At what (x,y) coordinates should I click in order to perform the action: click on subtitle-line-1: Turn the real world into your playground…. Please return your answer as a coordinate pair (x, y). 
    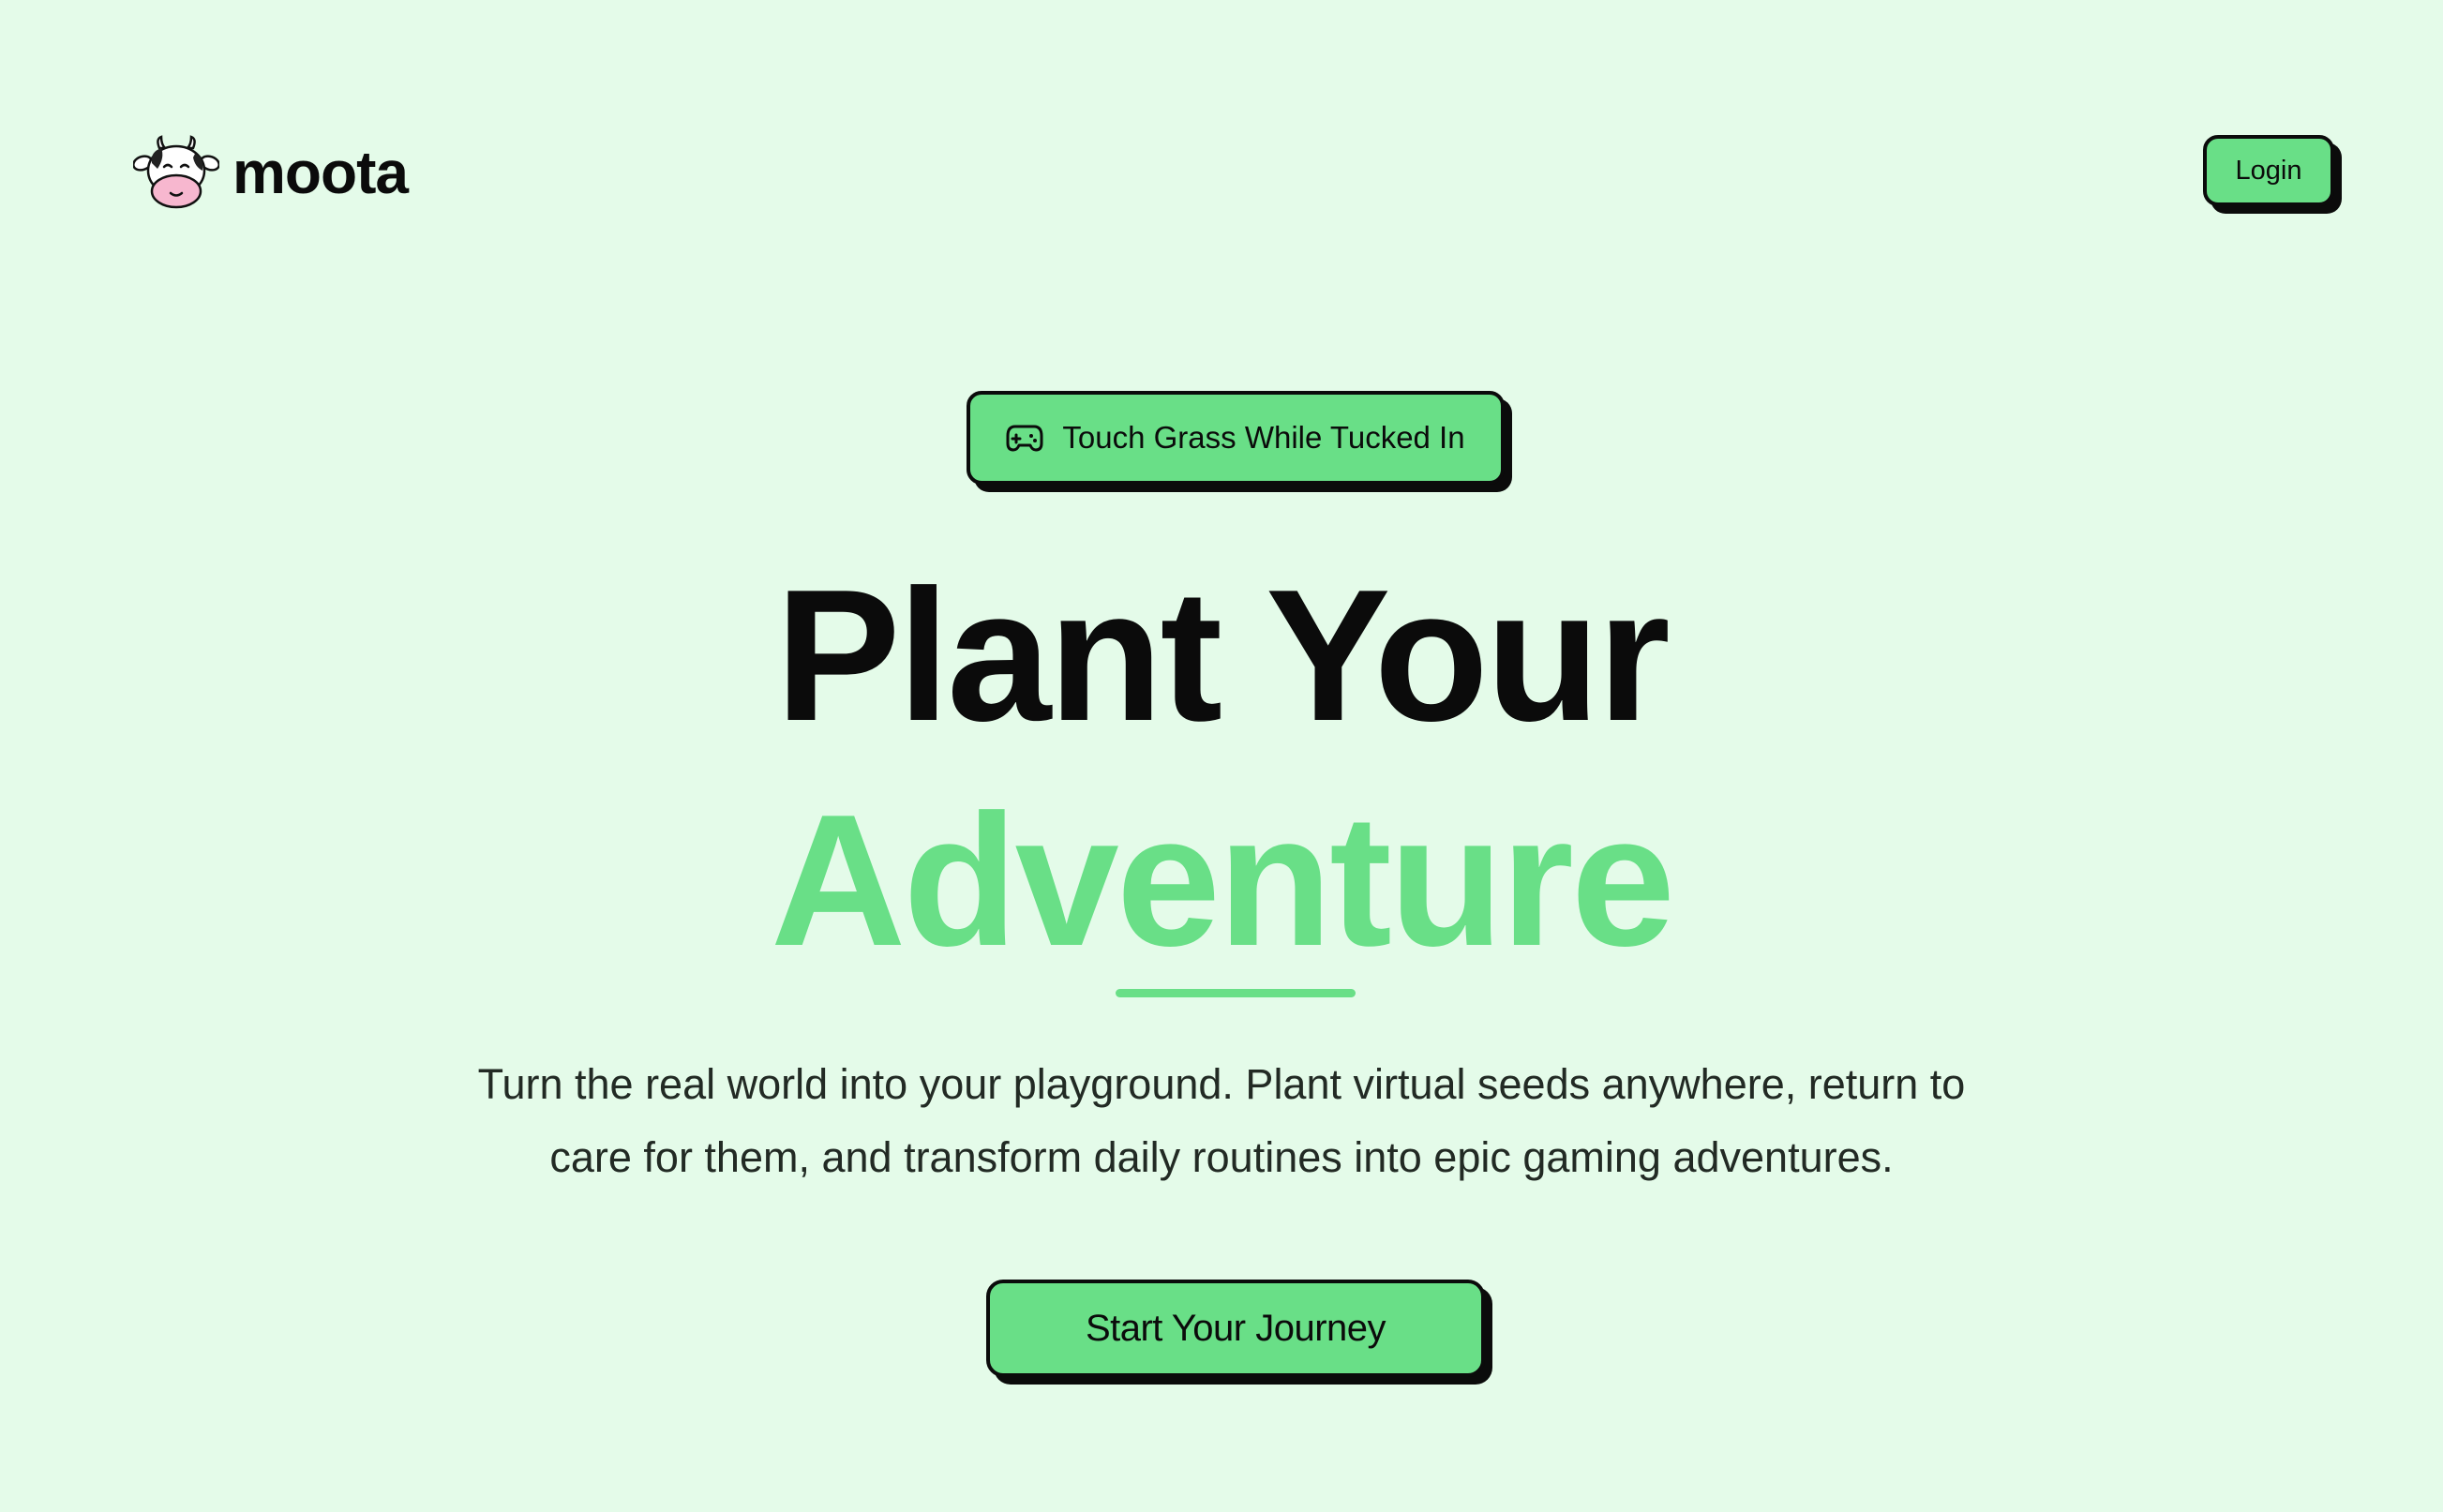
    Looking at the image, I should click on (1221, 1084).